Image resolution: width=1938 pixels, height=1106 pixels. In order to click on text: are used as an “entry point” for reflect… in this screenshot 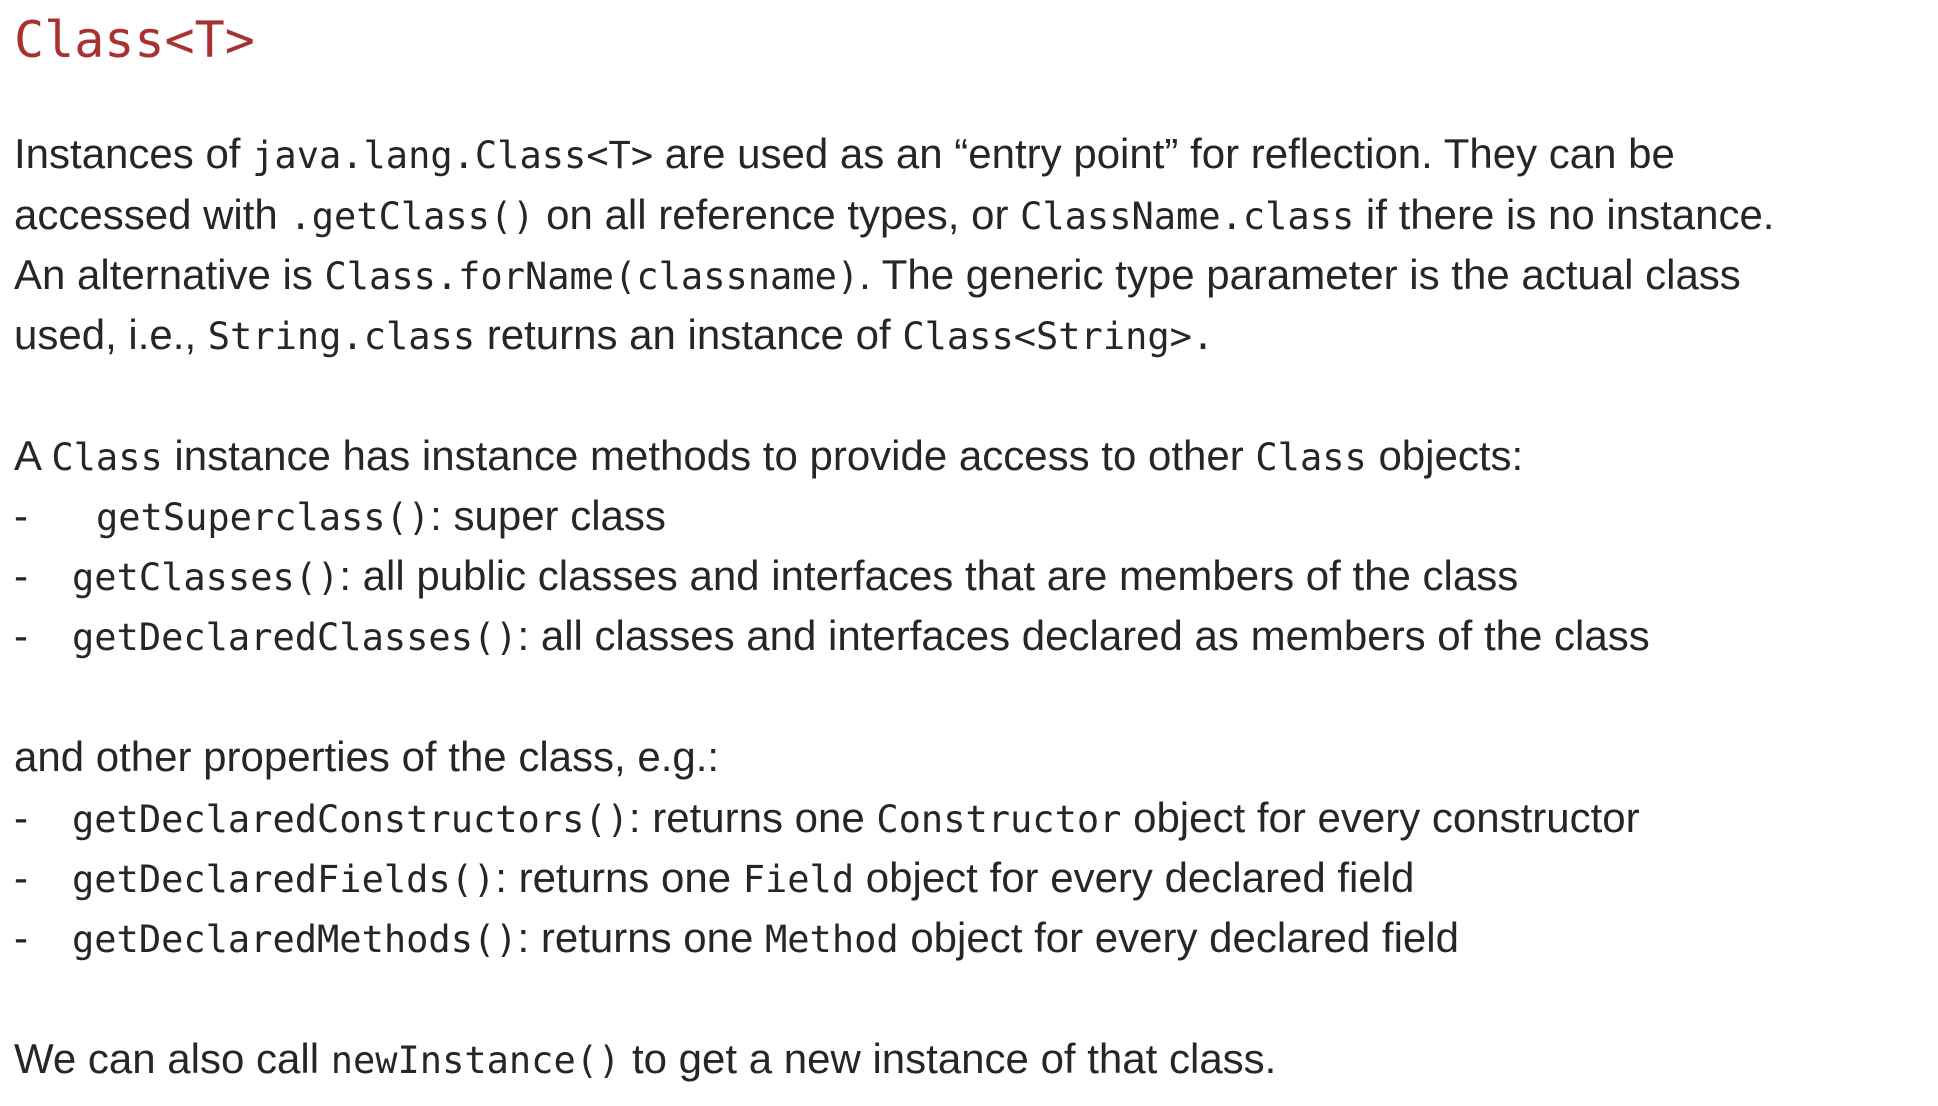, I will do `click(1164, 153)`.